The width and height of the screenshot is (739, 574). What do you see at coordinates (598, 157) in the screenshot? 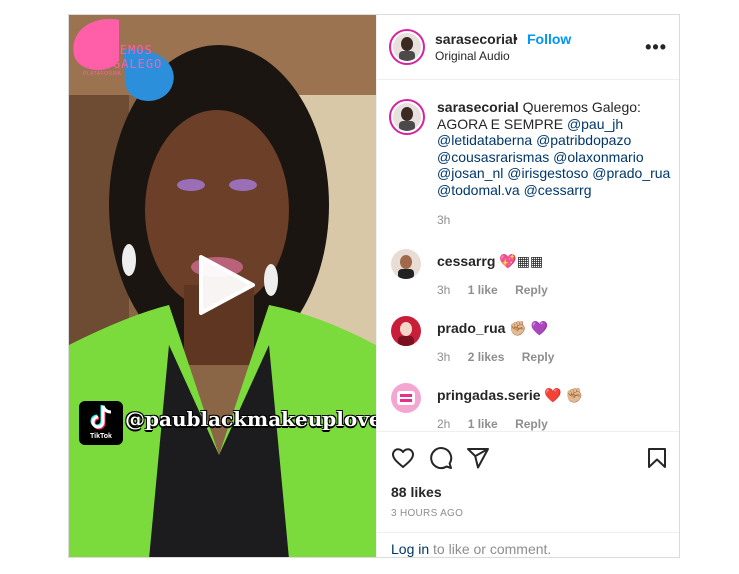
I see `mention-link: @olaxonmario` at bounding box center [598, 157].